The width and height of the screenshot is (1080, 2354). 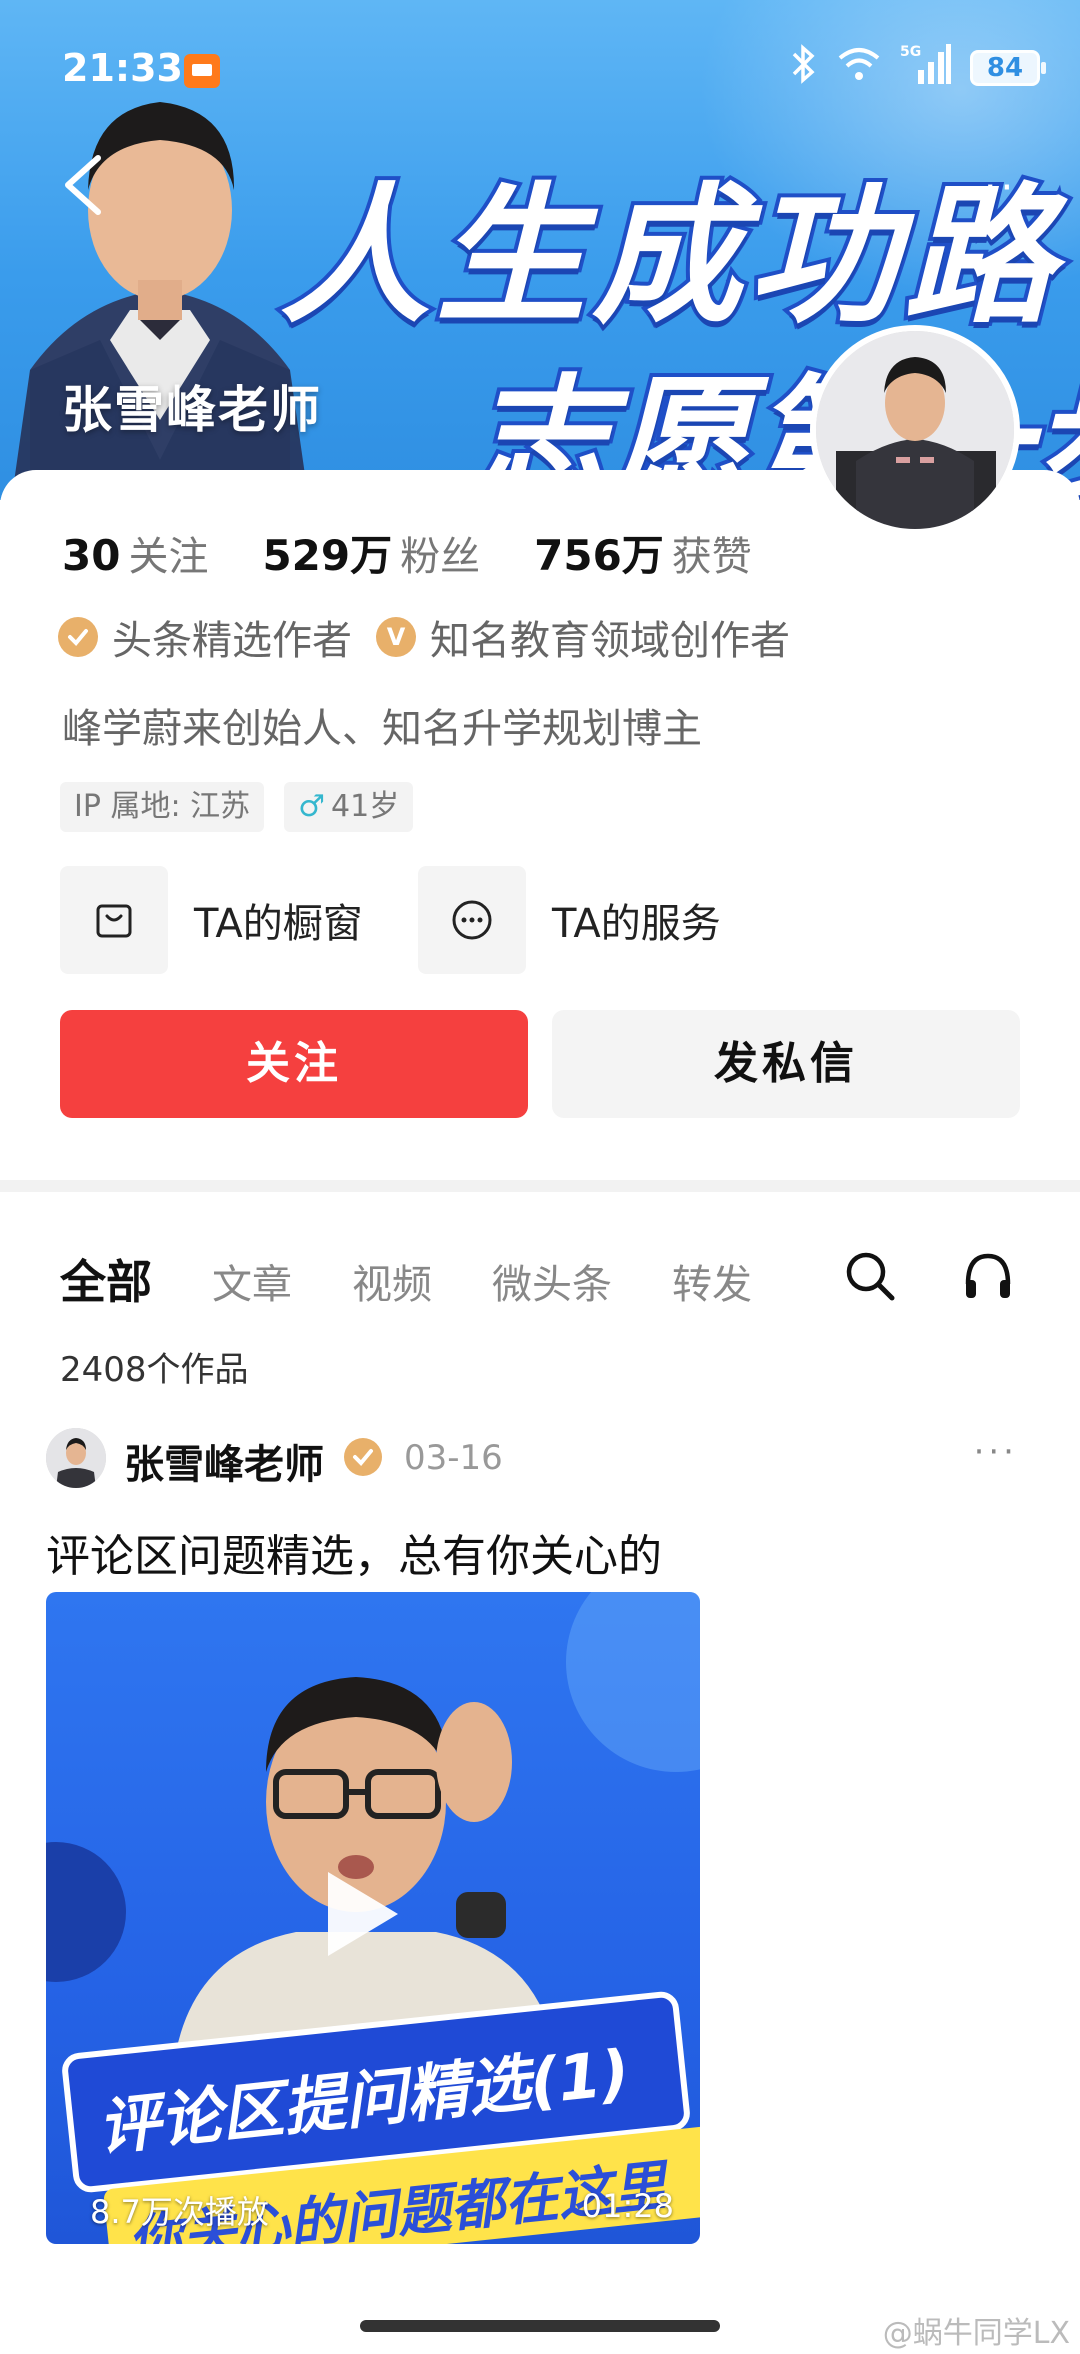 I want to click on tab-reposts: 转发, so click(x=712, y=1281).